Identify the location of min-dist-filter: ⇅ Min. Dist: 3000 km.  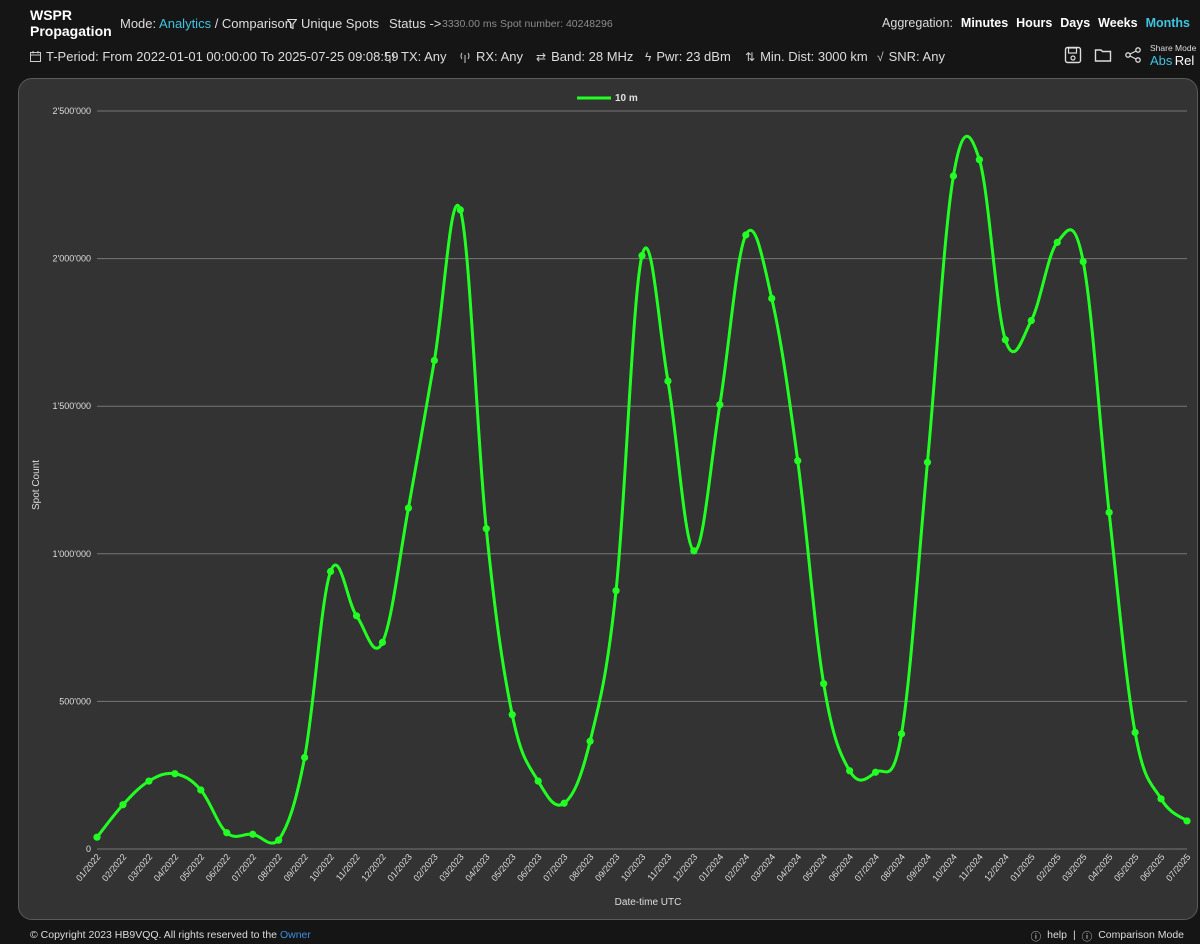
(806, 56).